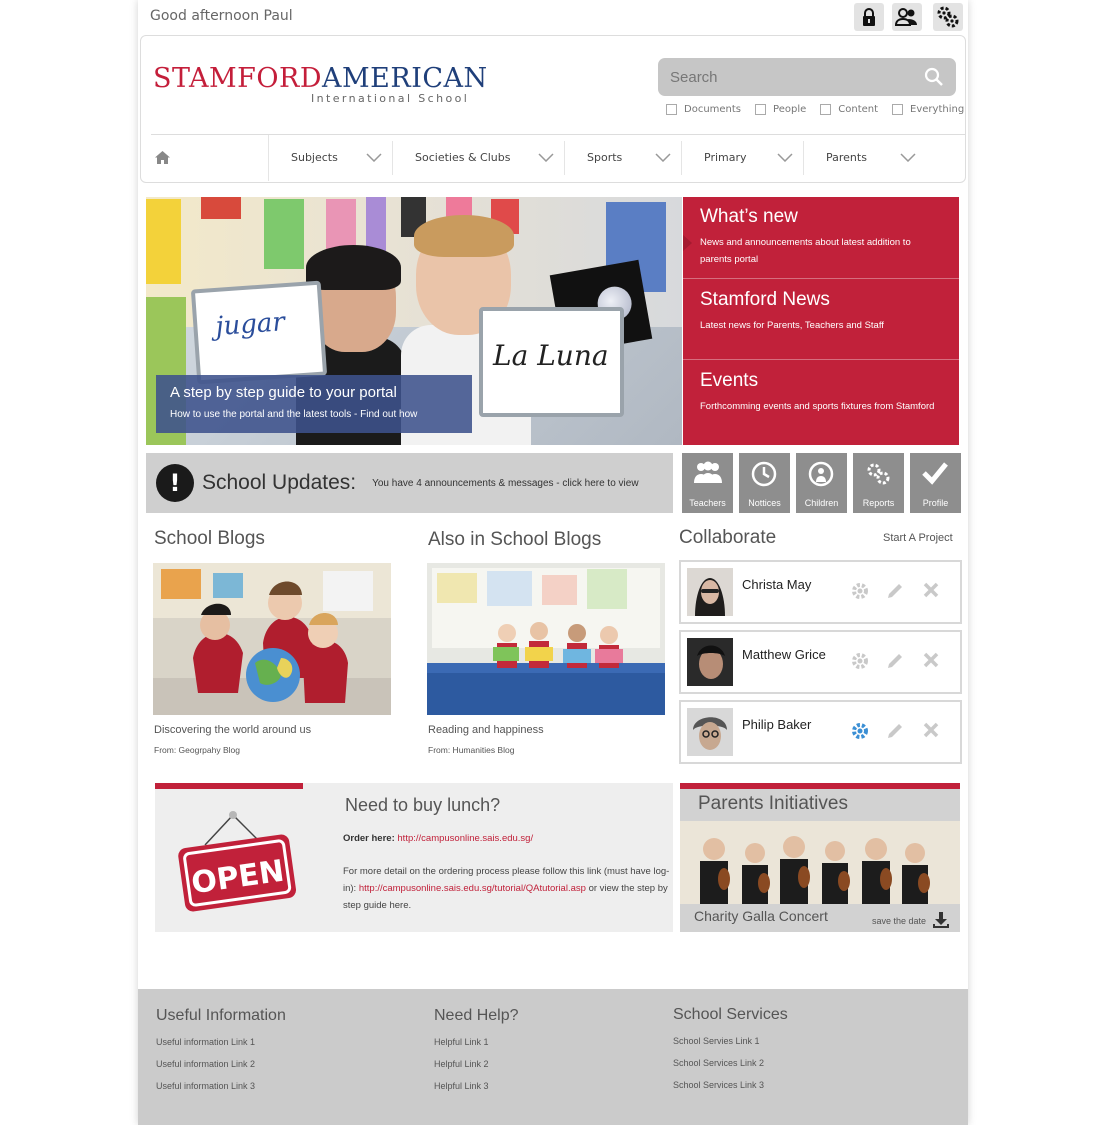 This screenshot has height=1125, width=1106. What do you see at coordinates (476, 1042) in the screenshot?
I see `footer-link: Helpful Link 1` at bounding box center [476, 1042].